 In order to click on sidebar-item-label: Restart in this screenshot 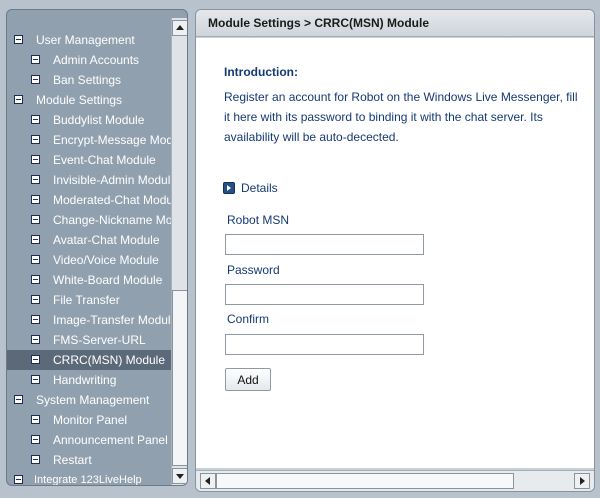, I will do `click(72, 460)`.